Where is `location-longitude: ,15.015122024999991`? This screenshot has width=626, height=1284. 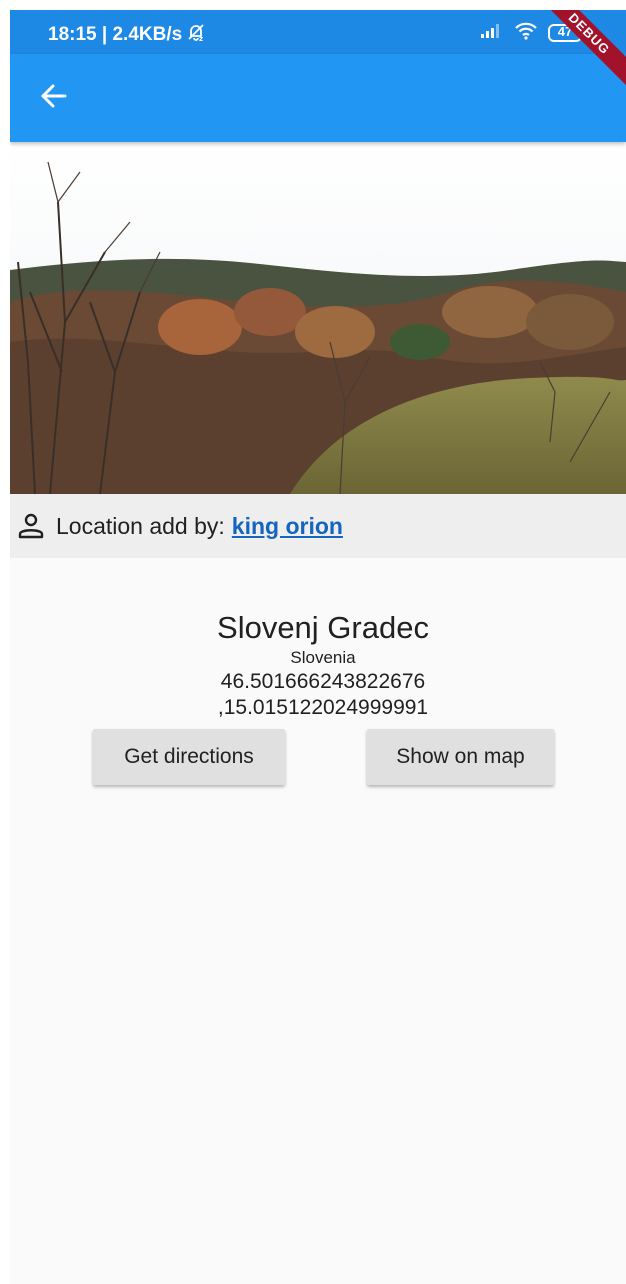
location-longitude: ,15.015122024999991 is located at coordinates (323, 707).